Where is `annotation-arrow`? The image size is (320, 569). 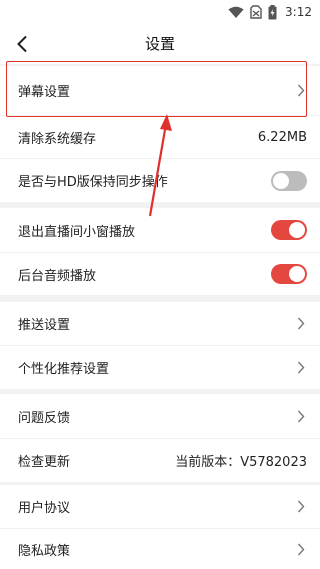
annotation-arrow is located at coordinates (160, 165).